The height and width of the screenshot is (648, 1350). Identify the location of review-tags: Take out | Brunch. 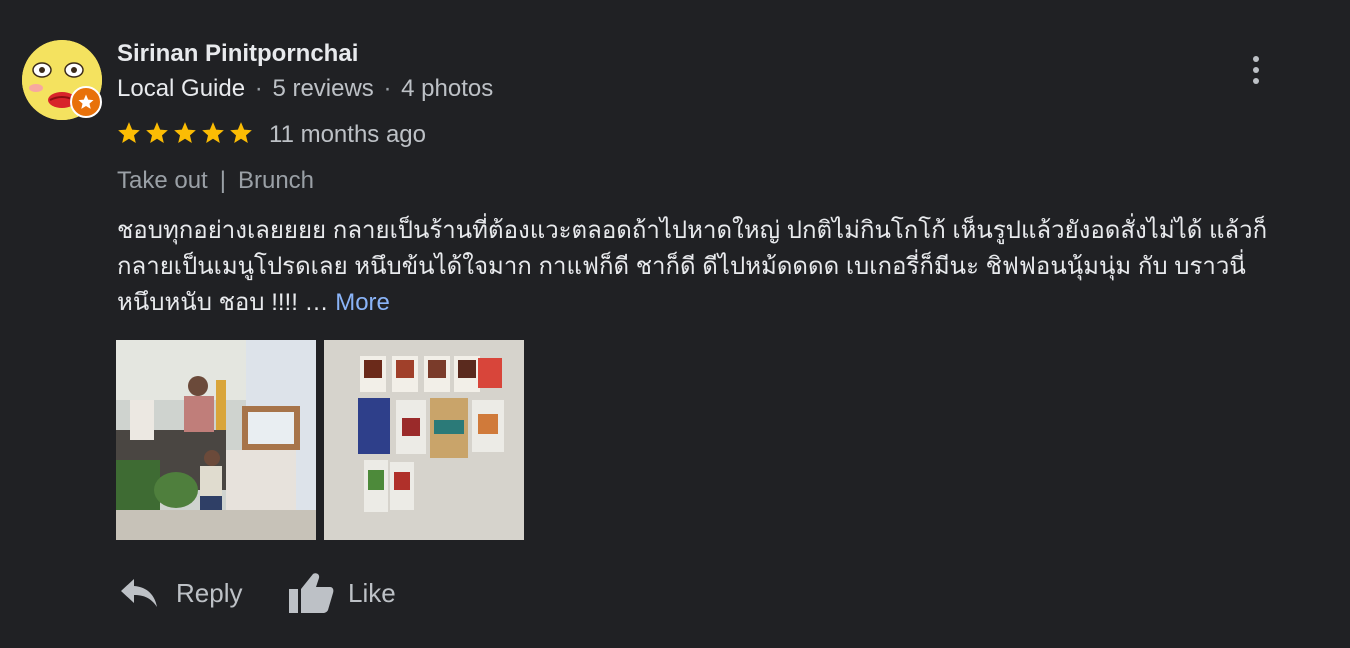
(215, 181).